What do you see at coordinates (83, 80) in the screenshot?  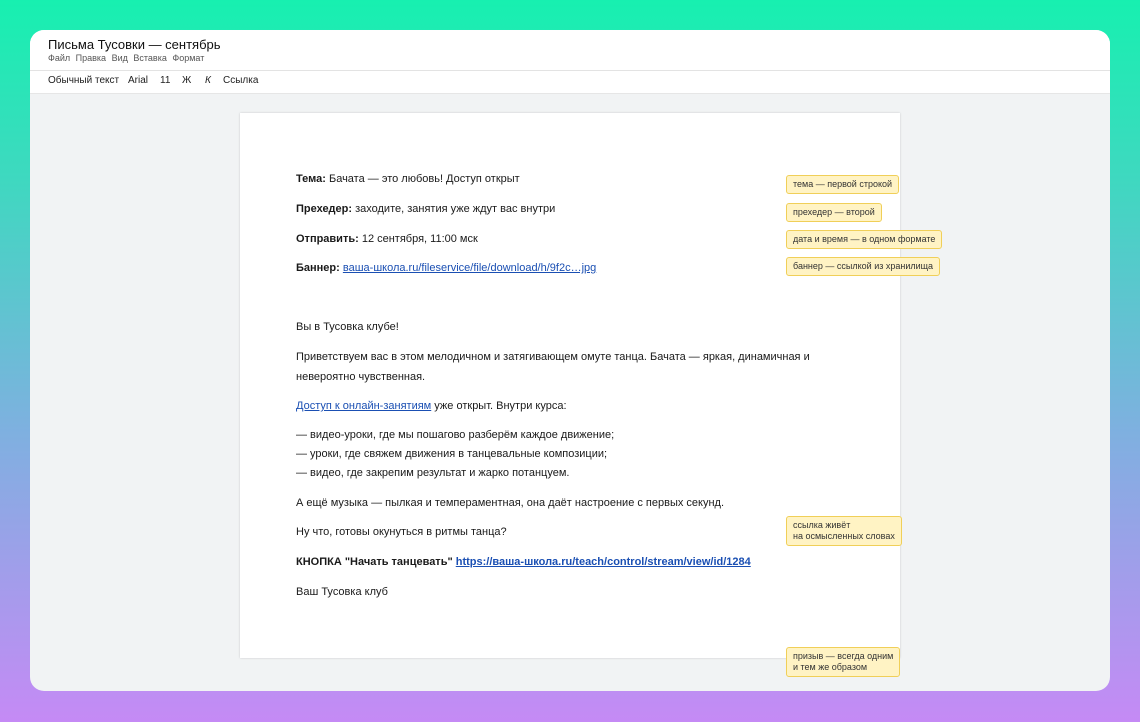 I see `paragraph-style-select: Обычный текст` at bounding box center [83, 80].